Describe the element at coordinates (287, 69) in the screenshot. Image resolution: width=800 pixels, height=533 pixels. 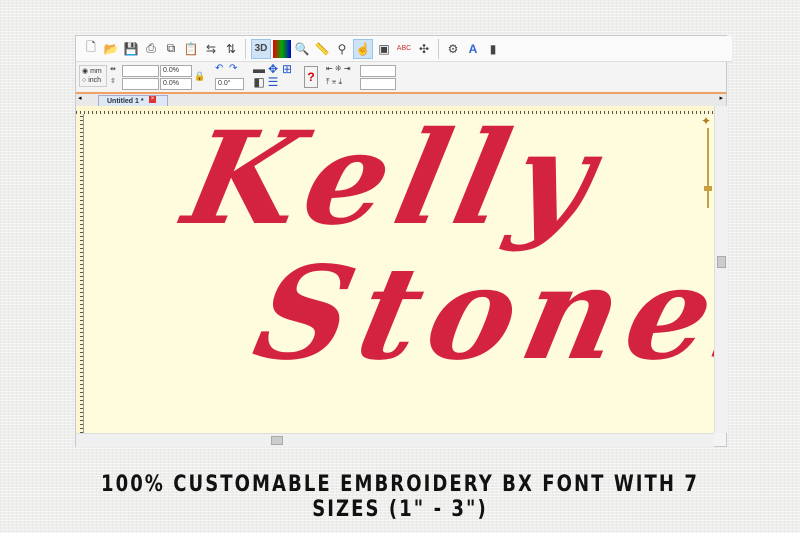
I see `grid-icon: ⊞` at that location.